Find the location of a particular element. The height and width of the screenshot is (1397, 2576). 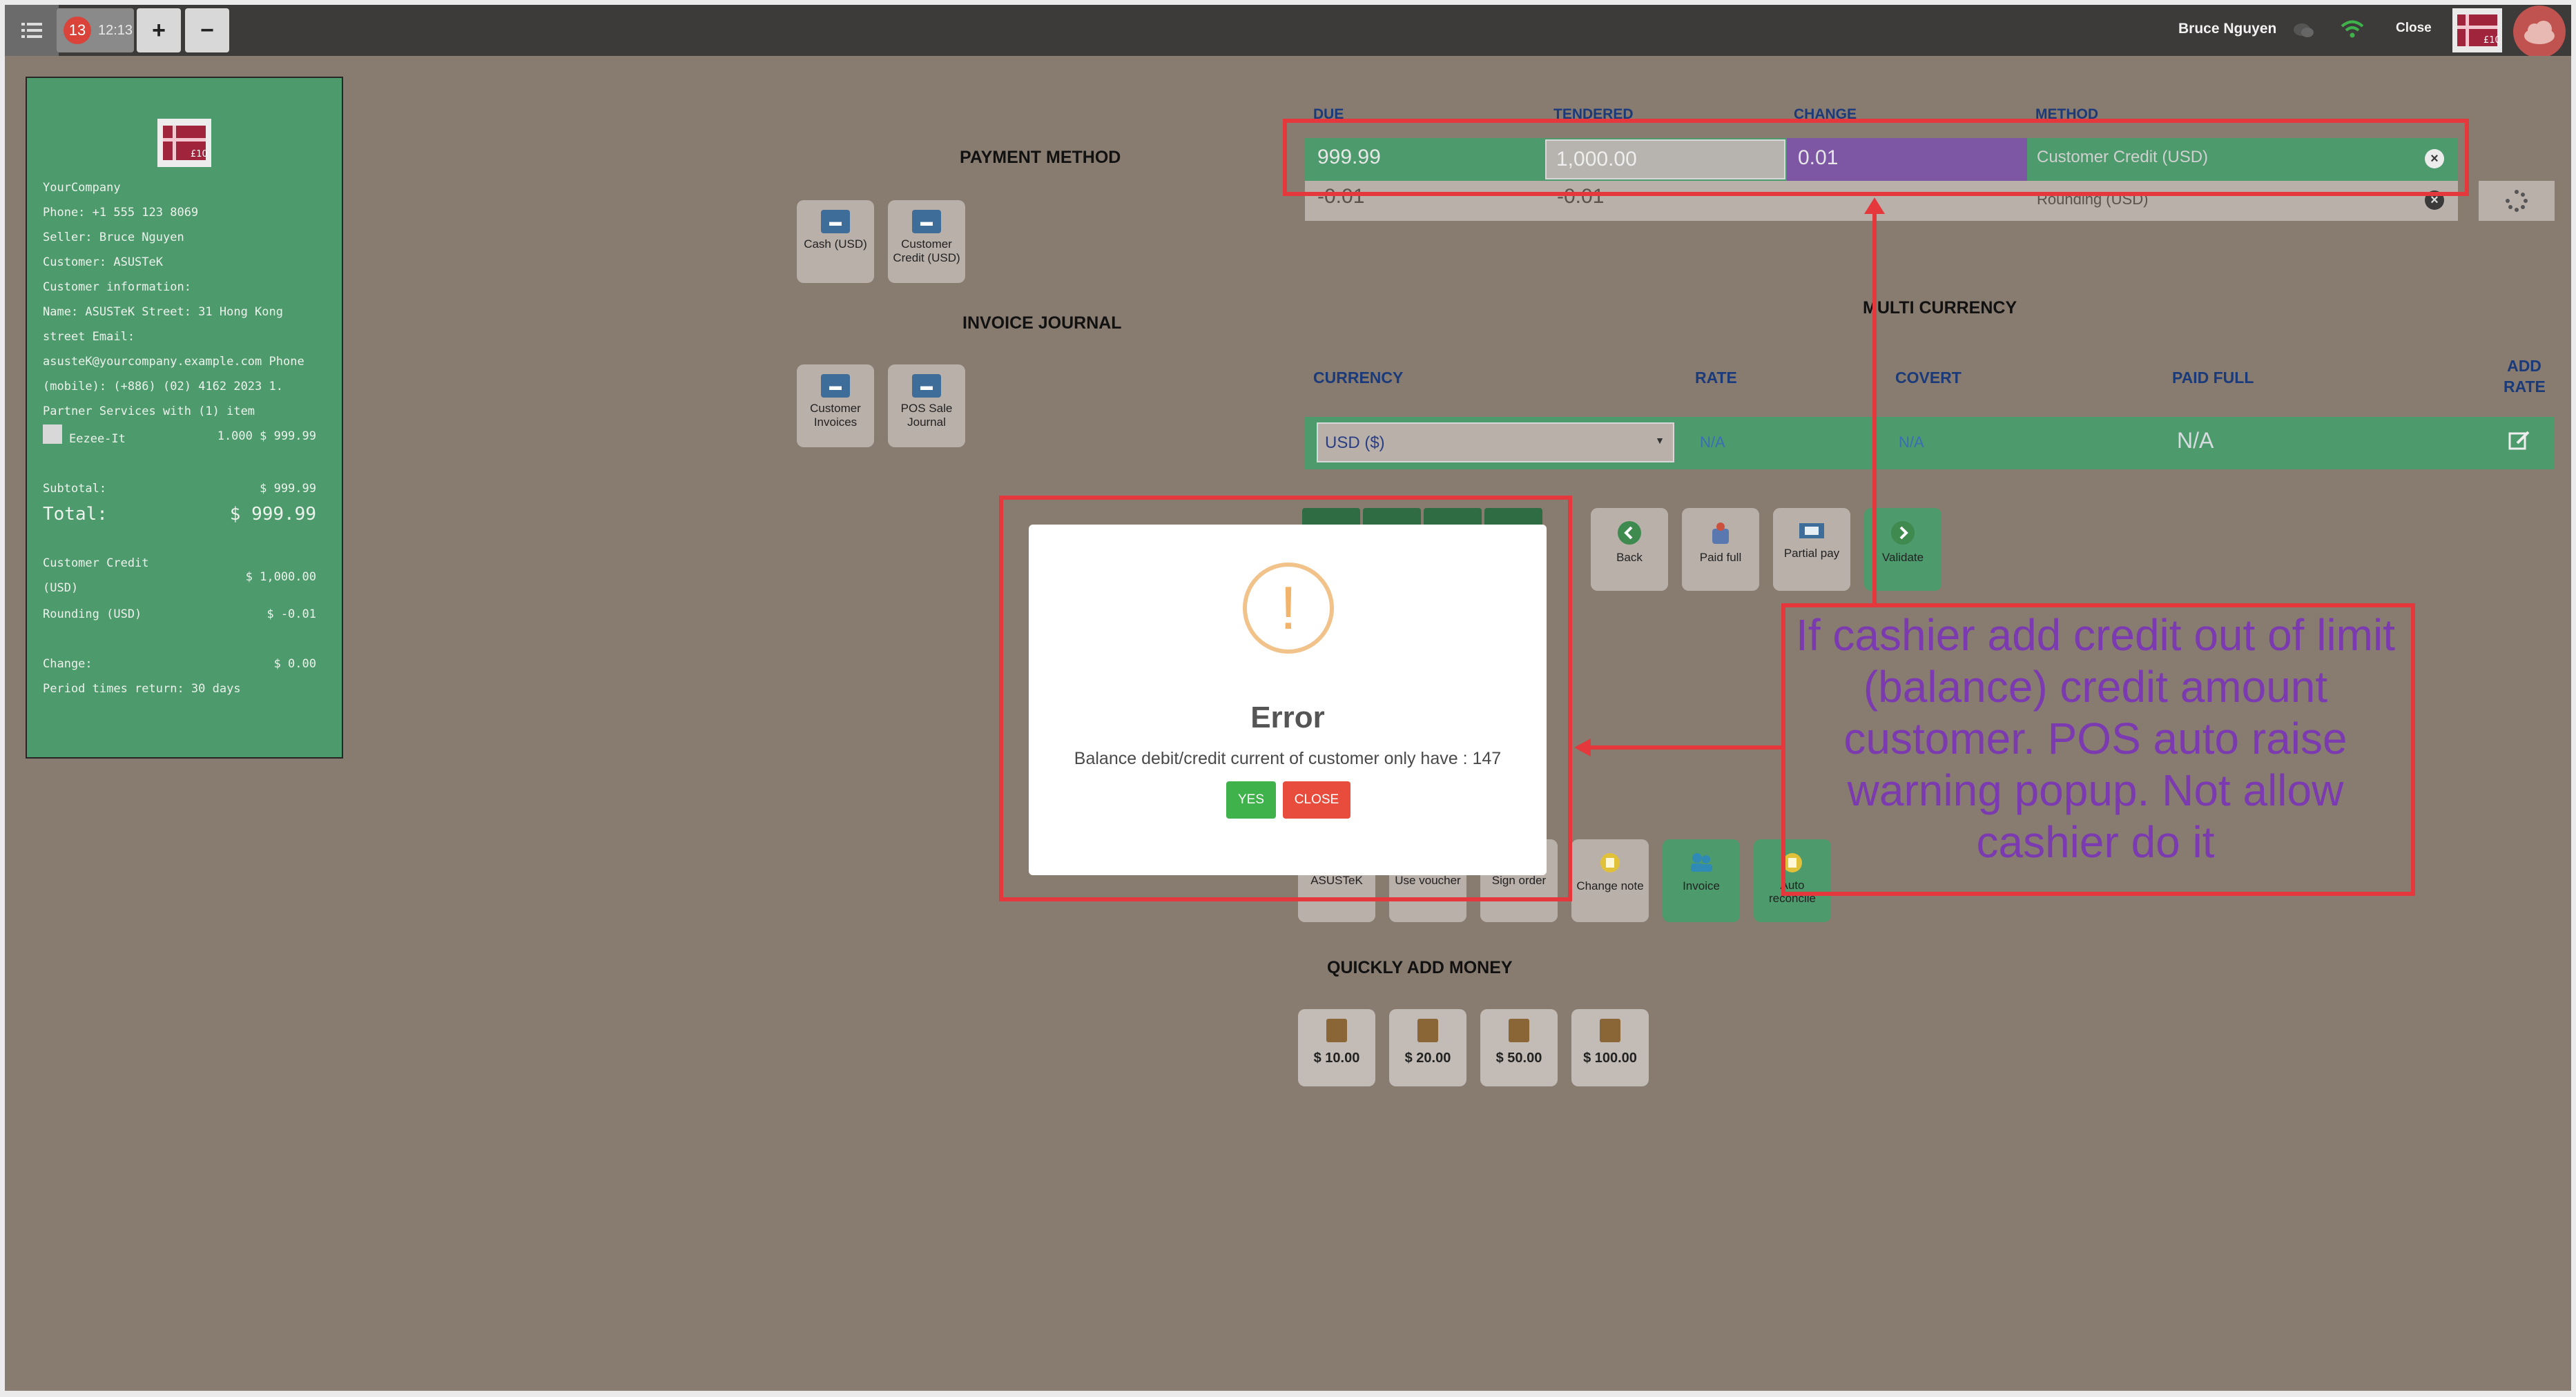

receipt-item-qty-price: 1.000 $ 999.99 is located at coordinates (267, 436).